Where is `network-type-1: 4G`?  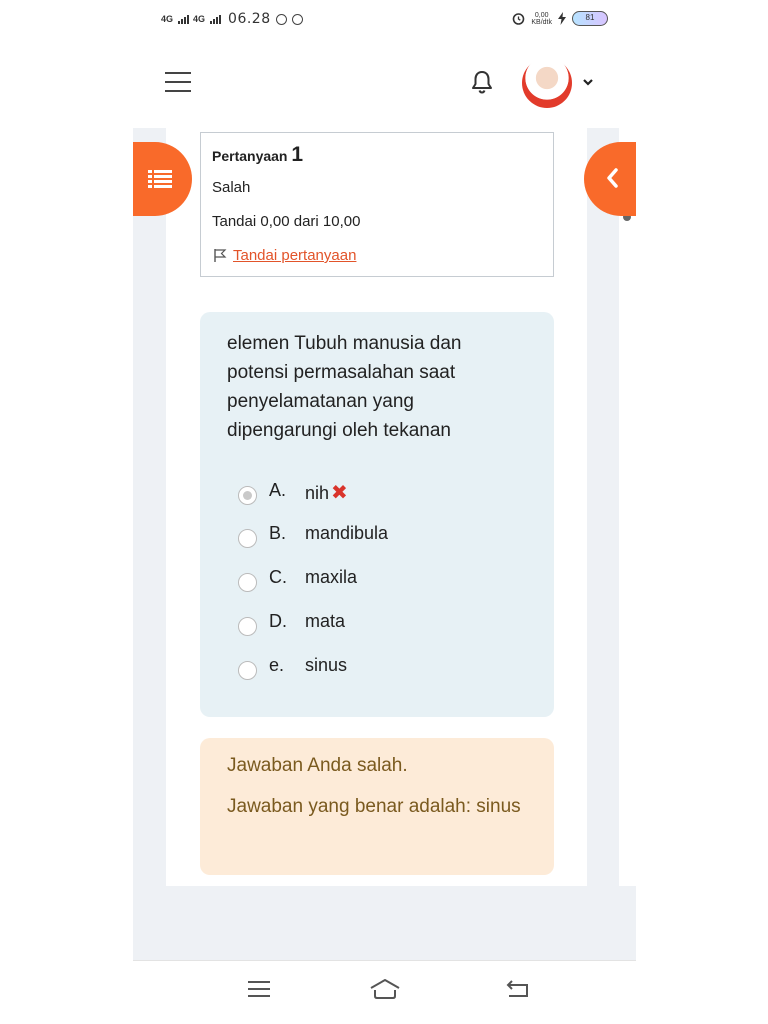 network-type-1: 4G is located at coordinates (167, 18).